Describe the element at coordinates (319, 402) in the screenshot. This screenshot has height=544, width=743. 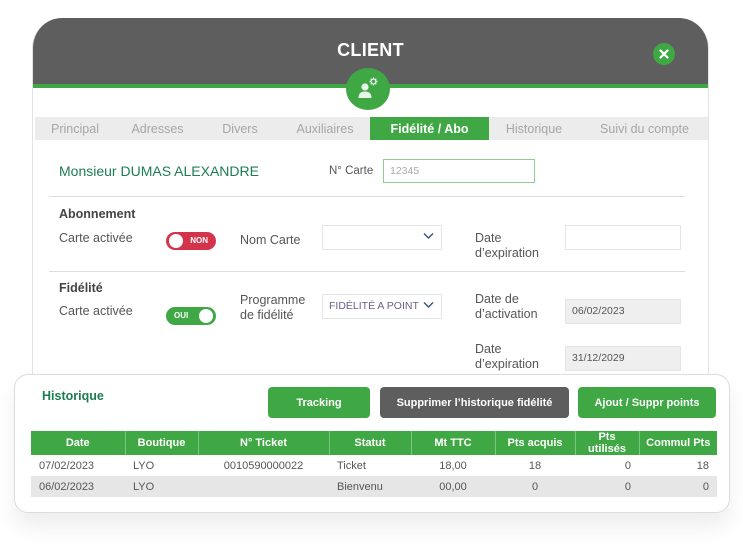
I see `tracking-button: Tracking` at that location.